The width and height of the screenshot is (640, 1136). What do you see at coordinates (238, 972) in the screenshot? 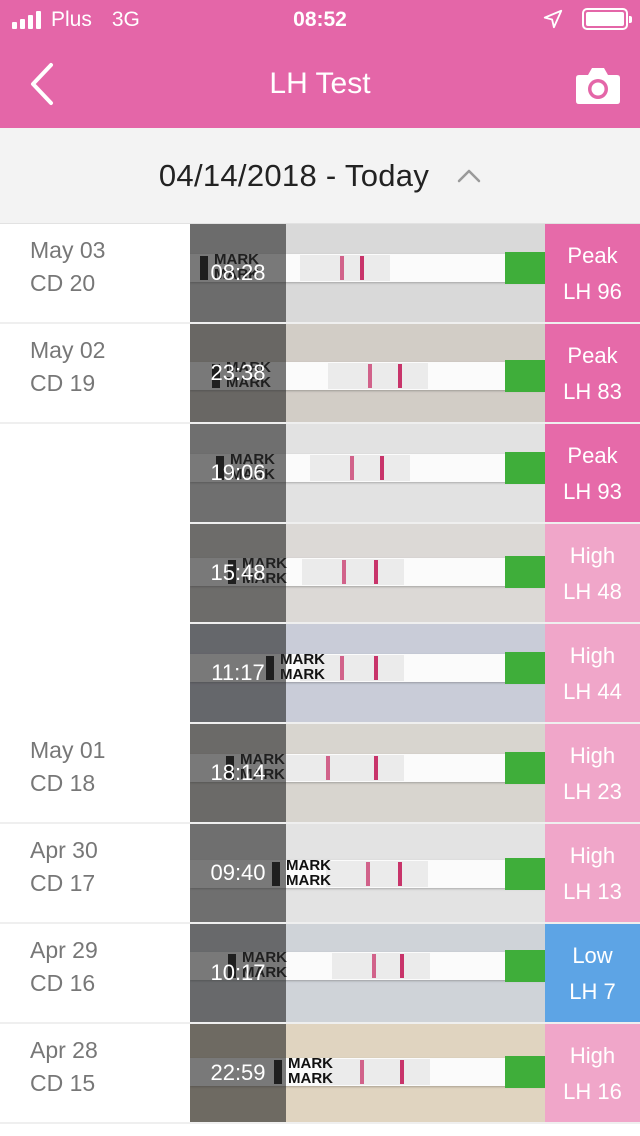
I see `test-time: 10:17` at bounding box center [238, 972].